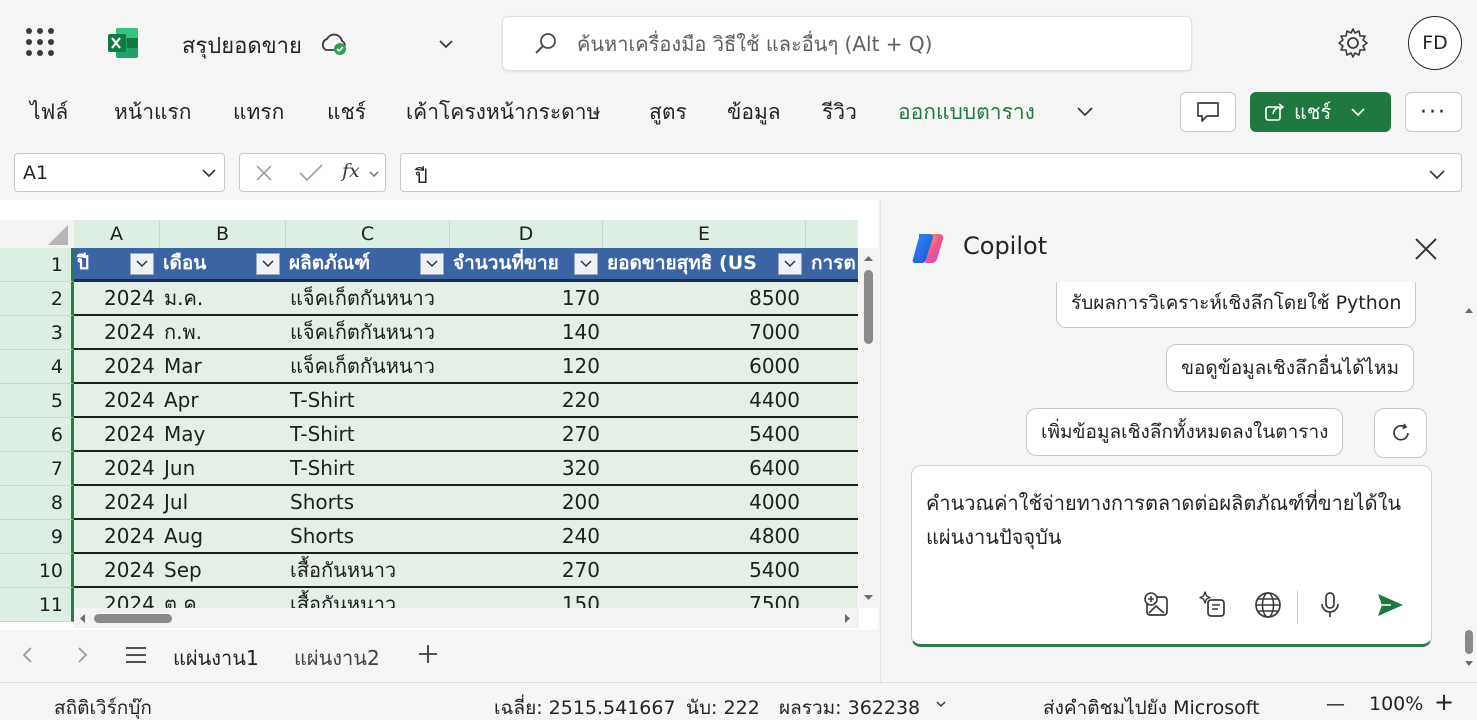  I want to click on cloud-saved-icon, so click(334, 44).